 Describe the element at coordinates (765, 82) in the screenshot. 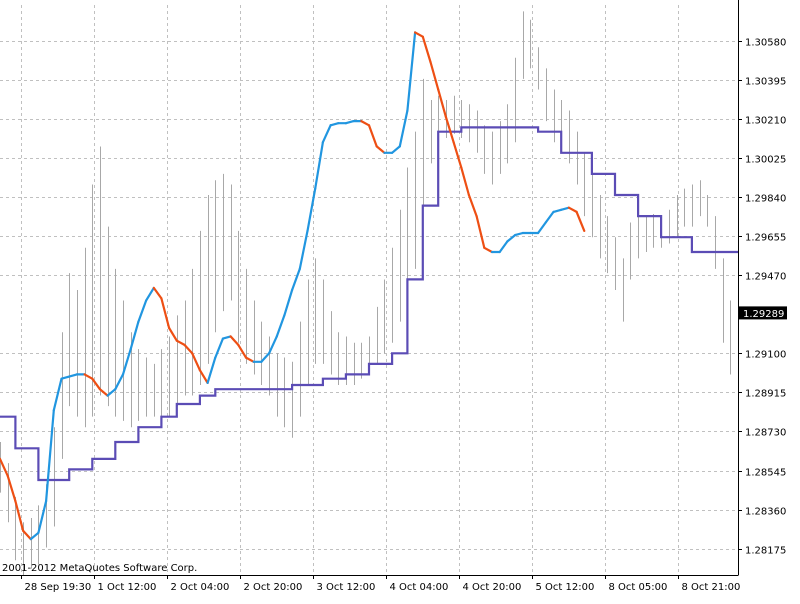

I see `y-tick-label: 1.30395` at that location.